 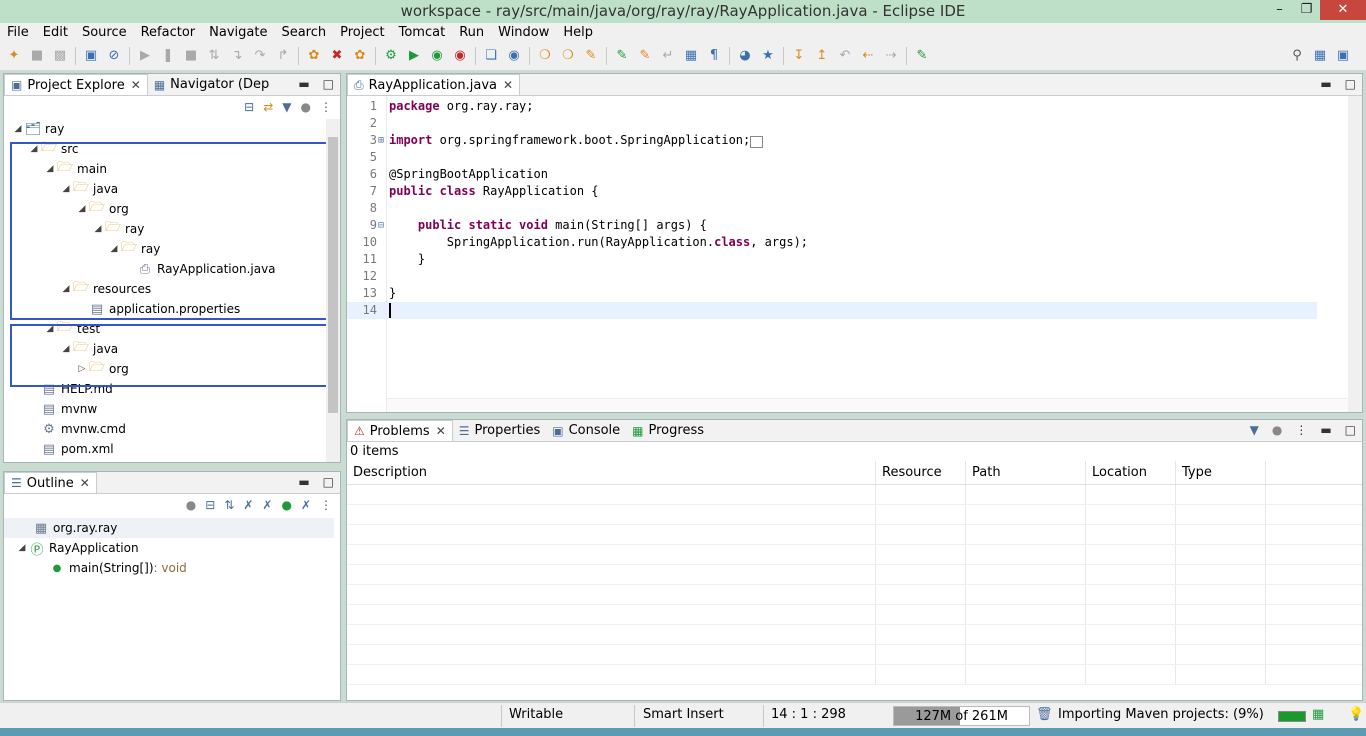 I want to click on save-all-icon: ▩, so click(x=60, y=56).